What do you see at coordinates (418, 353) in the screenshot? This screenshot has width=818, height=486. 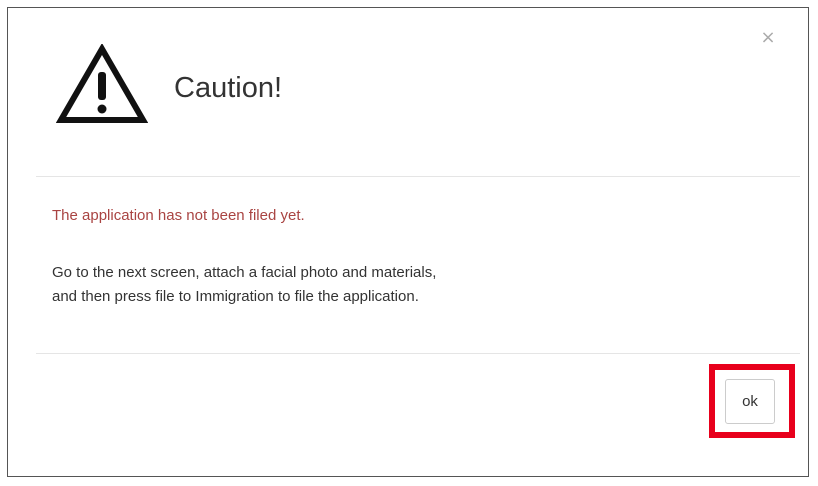 I see `footer-divider` at bounding box center [418, 353].